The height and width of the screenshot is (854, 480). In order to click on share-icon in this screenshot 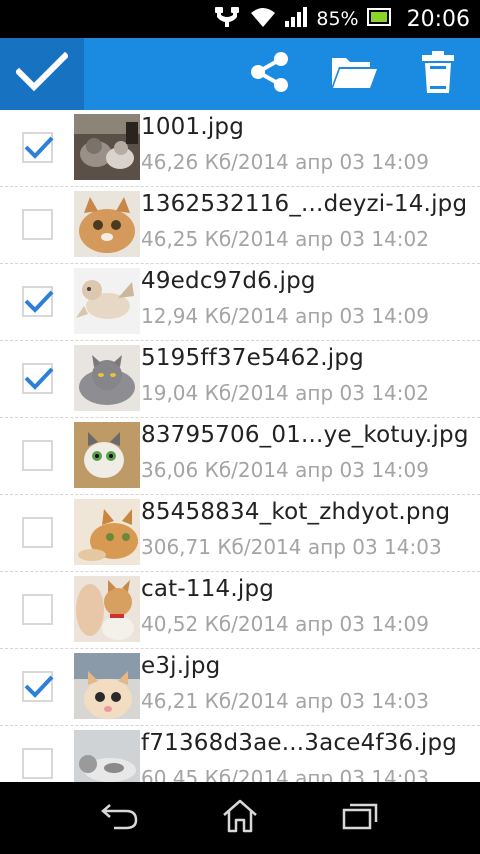, I will do `click(270, 74)`.